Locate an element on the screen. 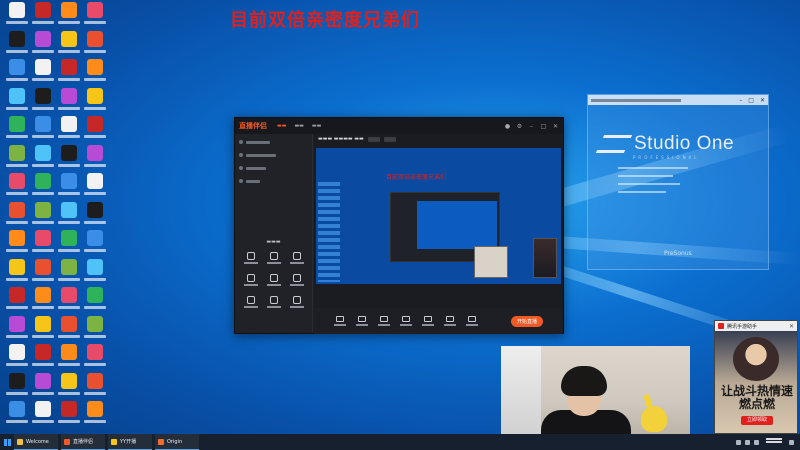  network-icon is located at coordinates (738, 442).